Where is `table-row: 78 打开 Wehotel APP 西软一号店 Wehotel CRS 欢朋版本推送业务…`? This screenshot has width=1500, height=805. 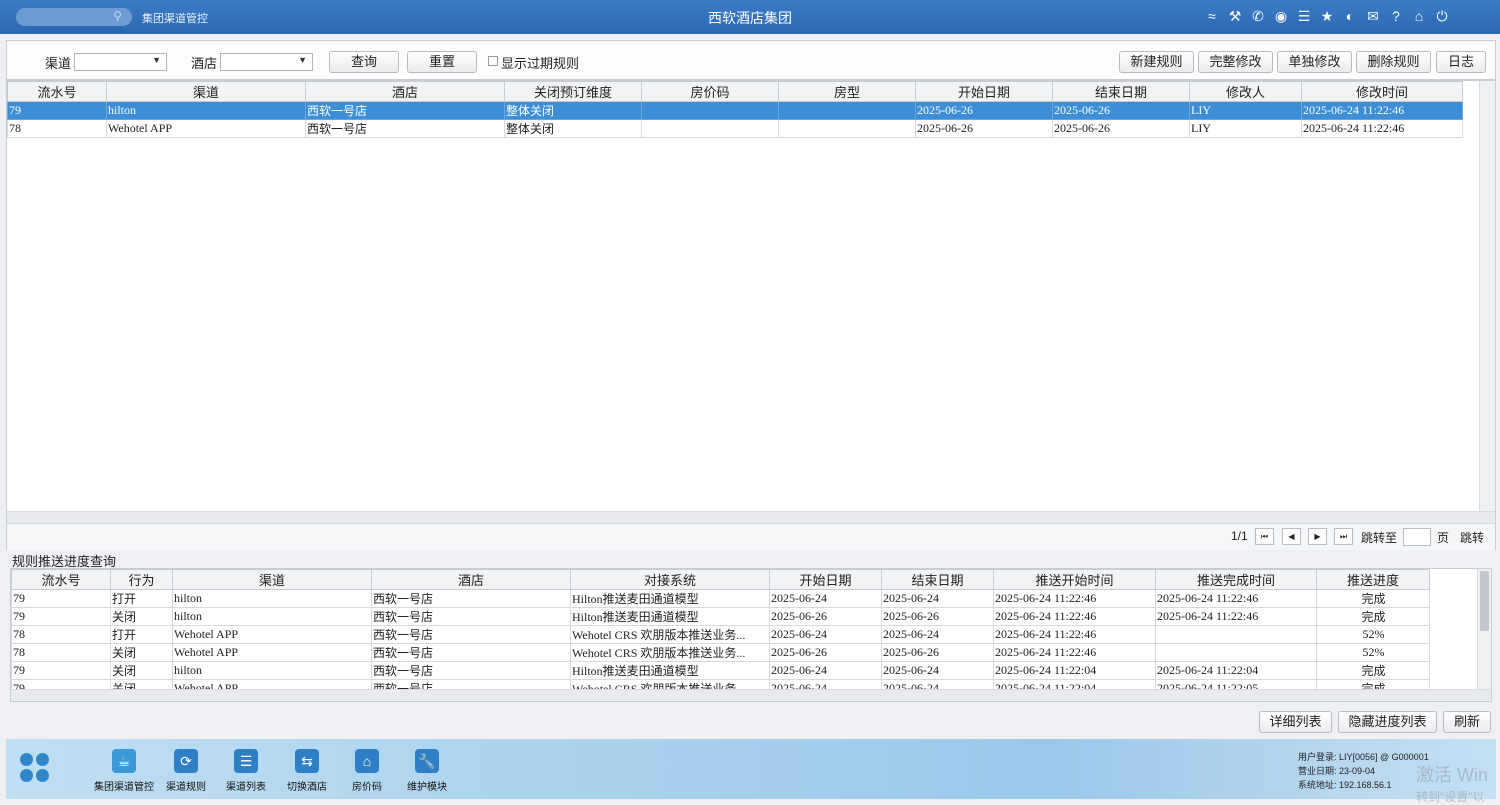
table-row: 78 打开 Wehotel APP 西软一号店 Wehotel CRS 欢朋版本推送业务… is located at coordinates (720, 634).